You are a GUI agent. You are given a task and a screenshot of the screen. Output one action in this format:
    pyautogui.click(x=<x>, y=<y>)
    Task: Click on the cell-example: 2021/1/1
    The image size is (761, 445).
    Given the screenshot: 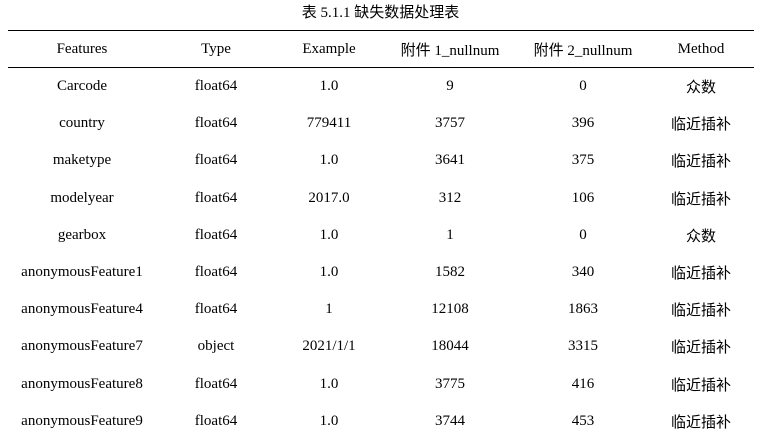 What is the action you would take?
    pyautogui.click(x=329, y=346)
    